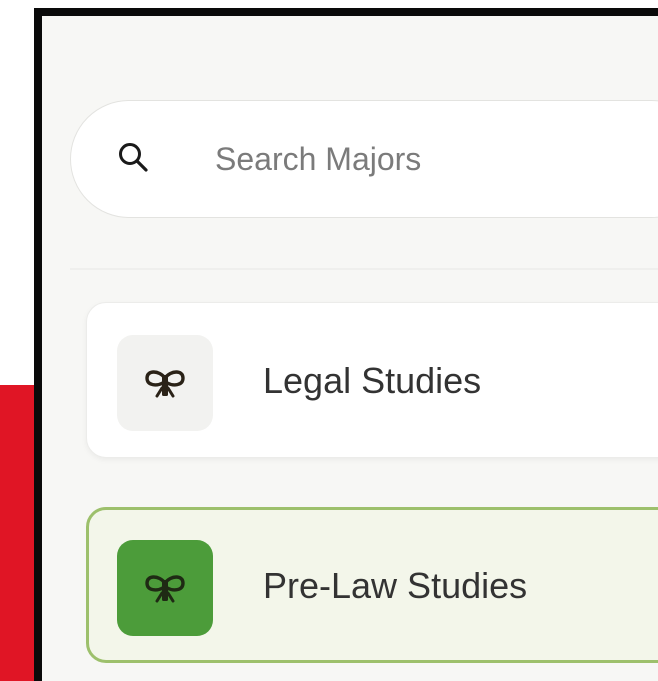  I want to click on search-icon, so click(133, 157).